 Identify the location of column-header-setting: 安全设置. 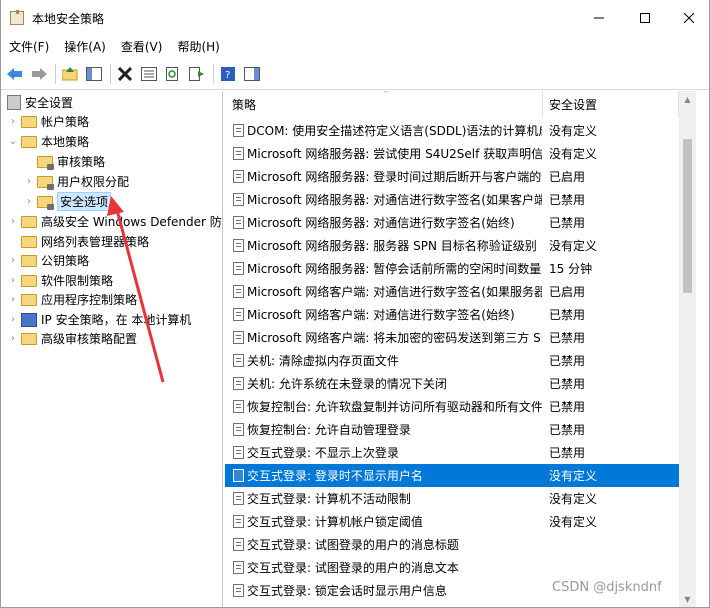
(611, 104).